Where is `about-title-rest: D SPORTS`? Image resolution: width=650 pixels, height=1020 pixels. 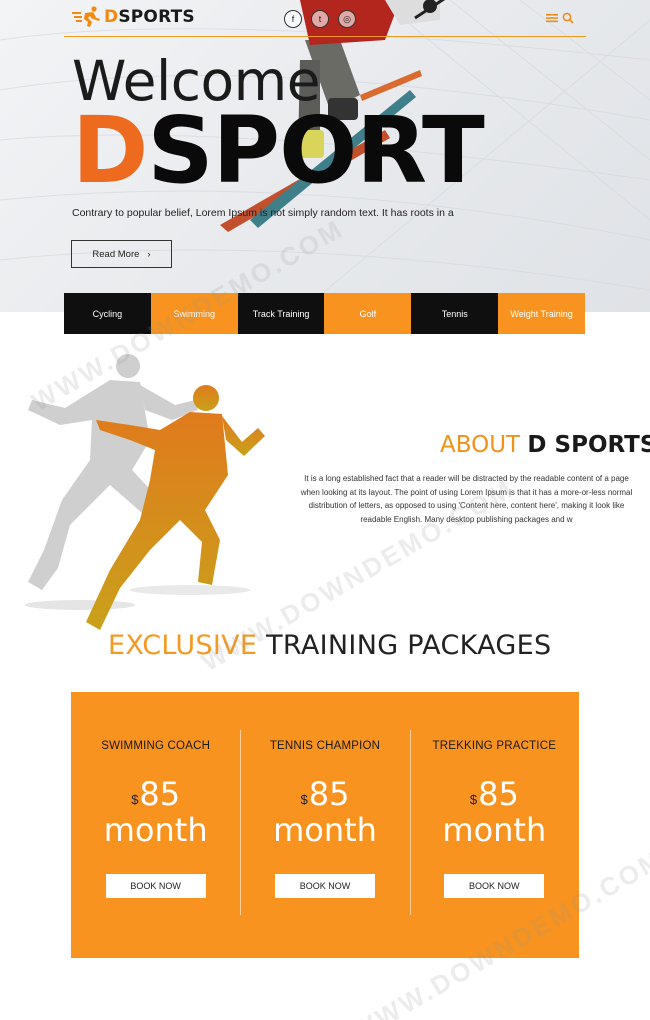
about-title-rest: D SPORTS is located at coordinates (588, 445).